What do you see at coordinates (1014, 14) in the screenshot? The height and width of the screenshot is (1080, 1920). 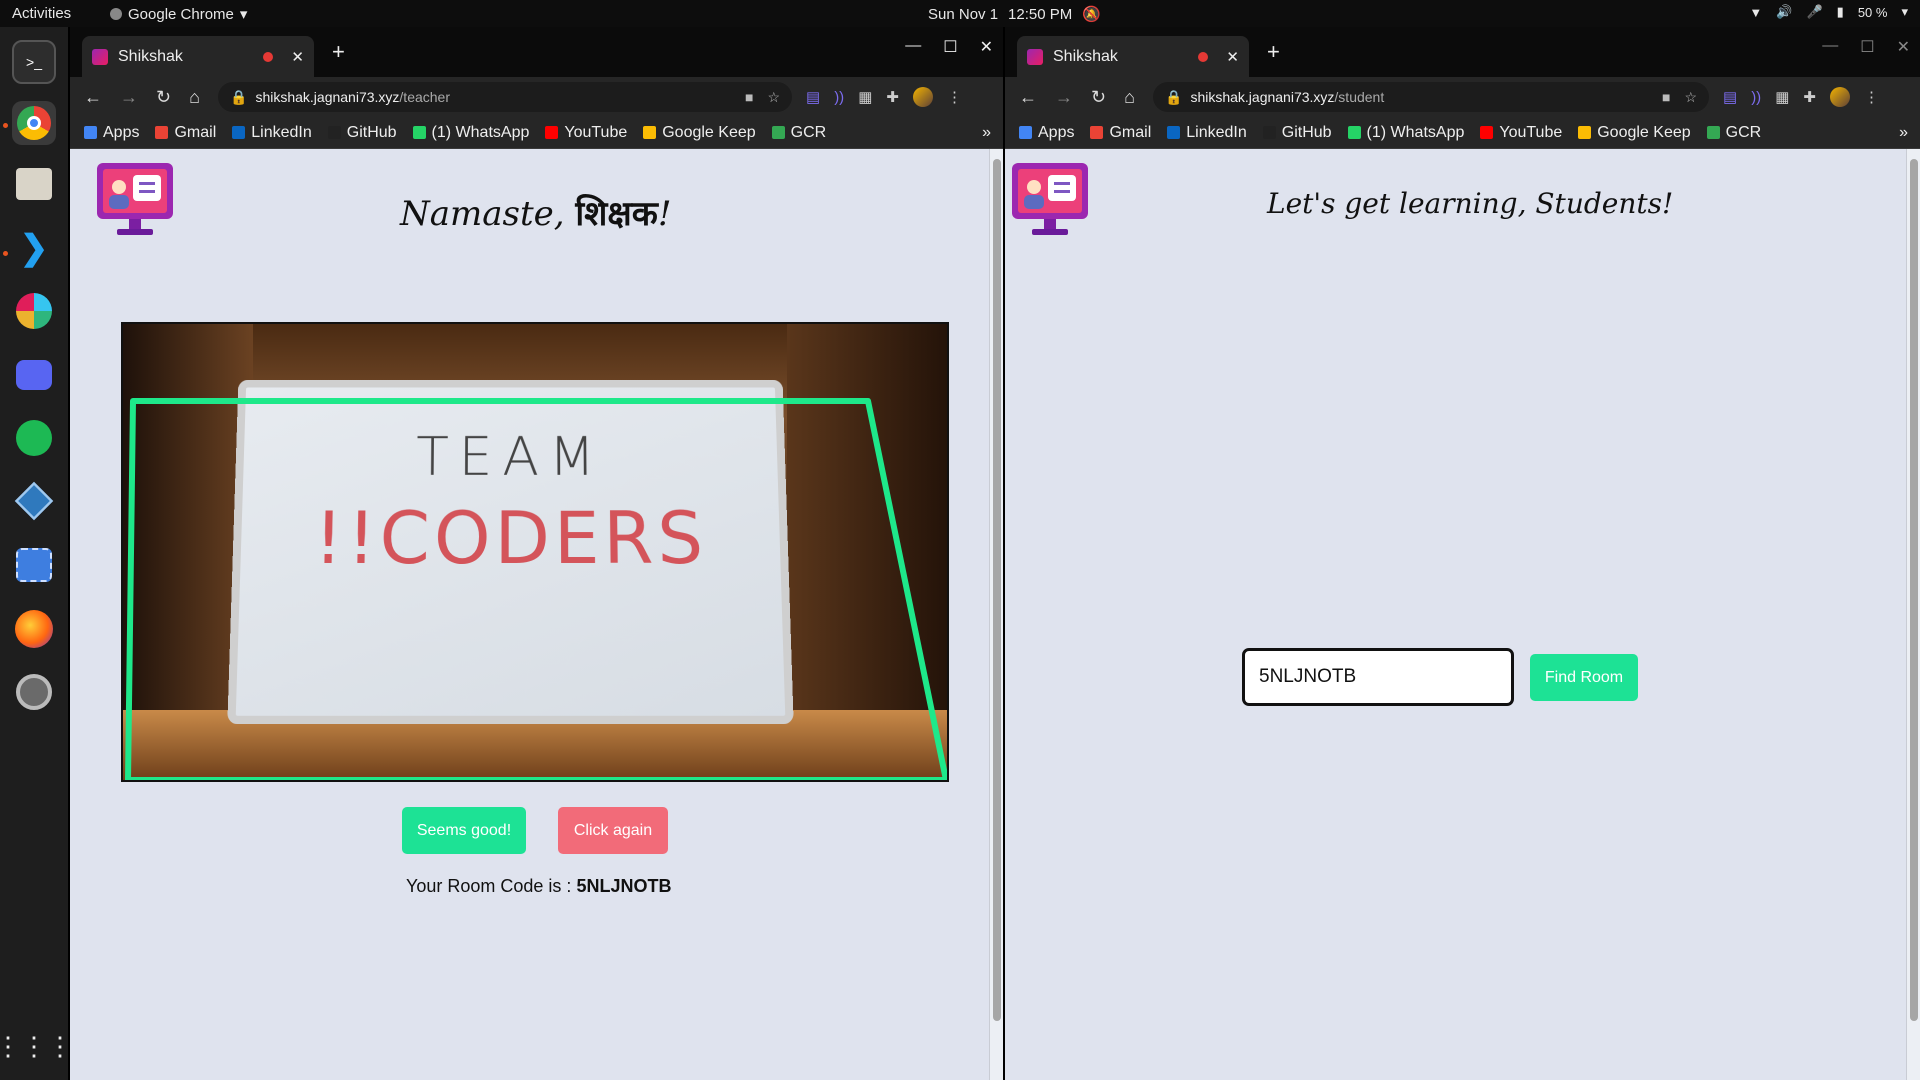 I see `clock: Sun Nov 1 12:50 PM 🔕` at bounding box center [1014, 14].